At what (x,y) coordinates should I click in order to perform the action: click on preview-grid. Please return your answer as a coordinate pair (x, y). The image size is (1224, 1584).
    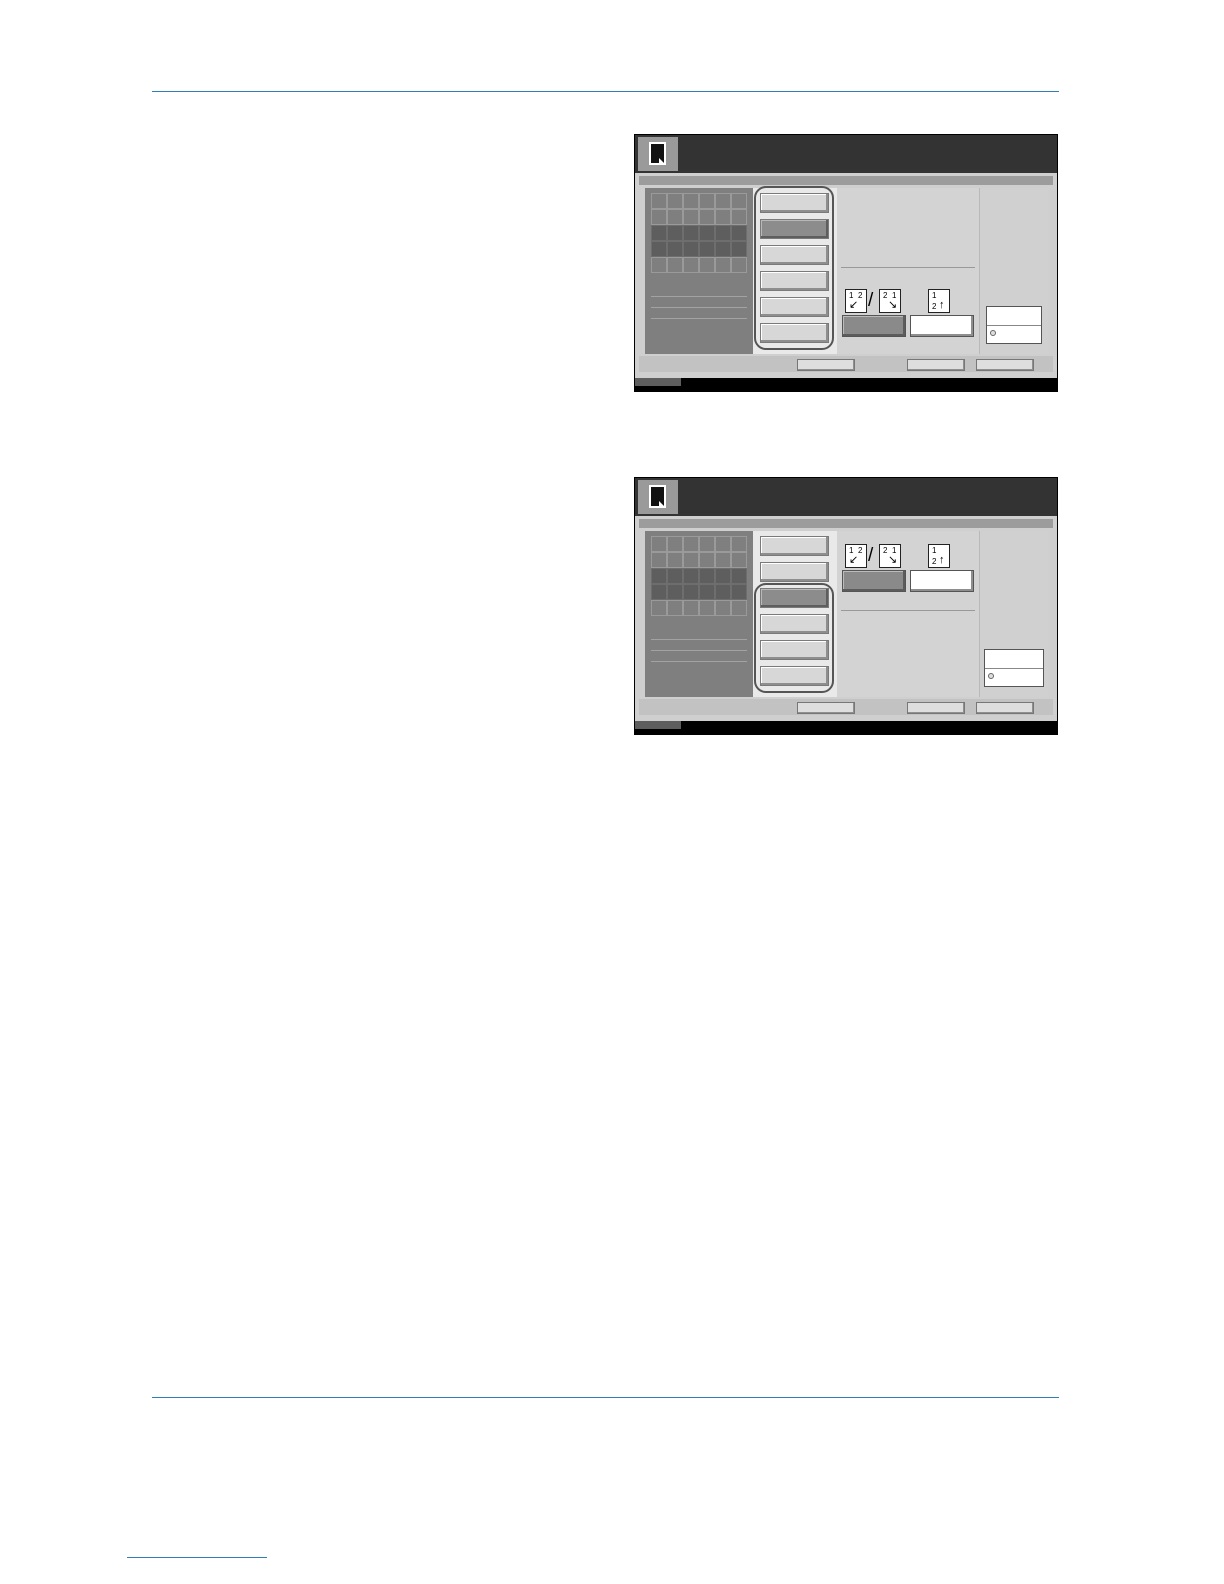
    Looking at the image, I should click on (699, 239).